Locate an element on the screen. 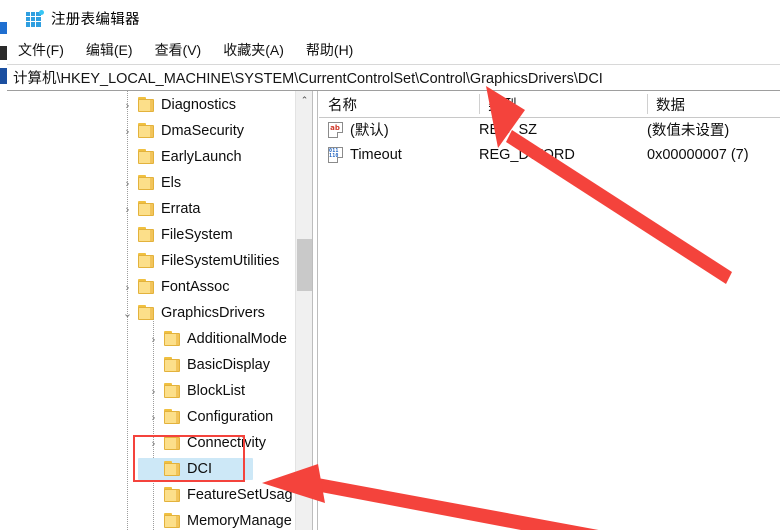 This screenshot has height=530, width=780. tree-item-label: FeatureSetUsag is located at coordinates (240, 495).